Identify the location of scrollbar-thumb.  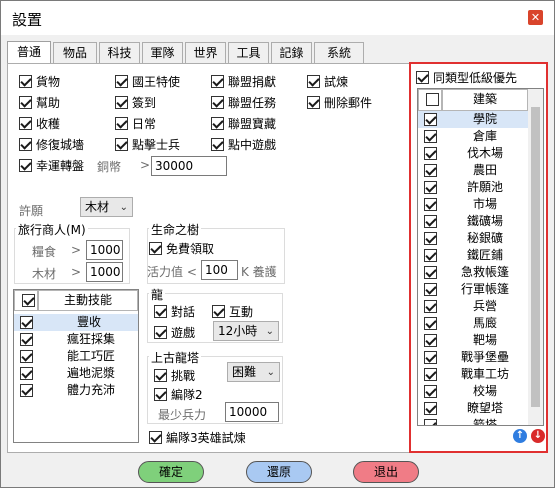
(535, 257).